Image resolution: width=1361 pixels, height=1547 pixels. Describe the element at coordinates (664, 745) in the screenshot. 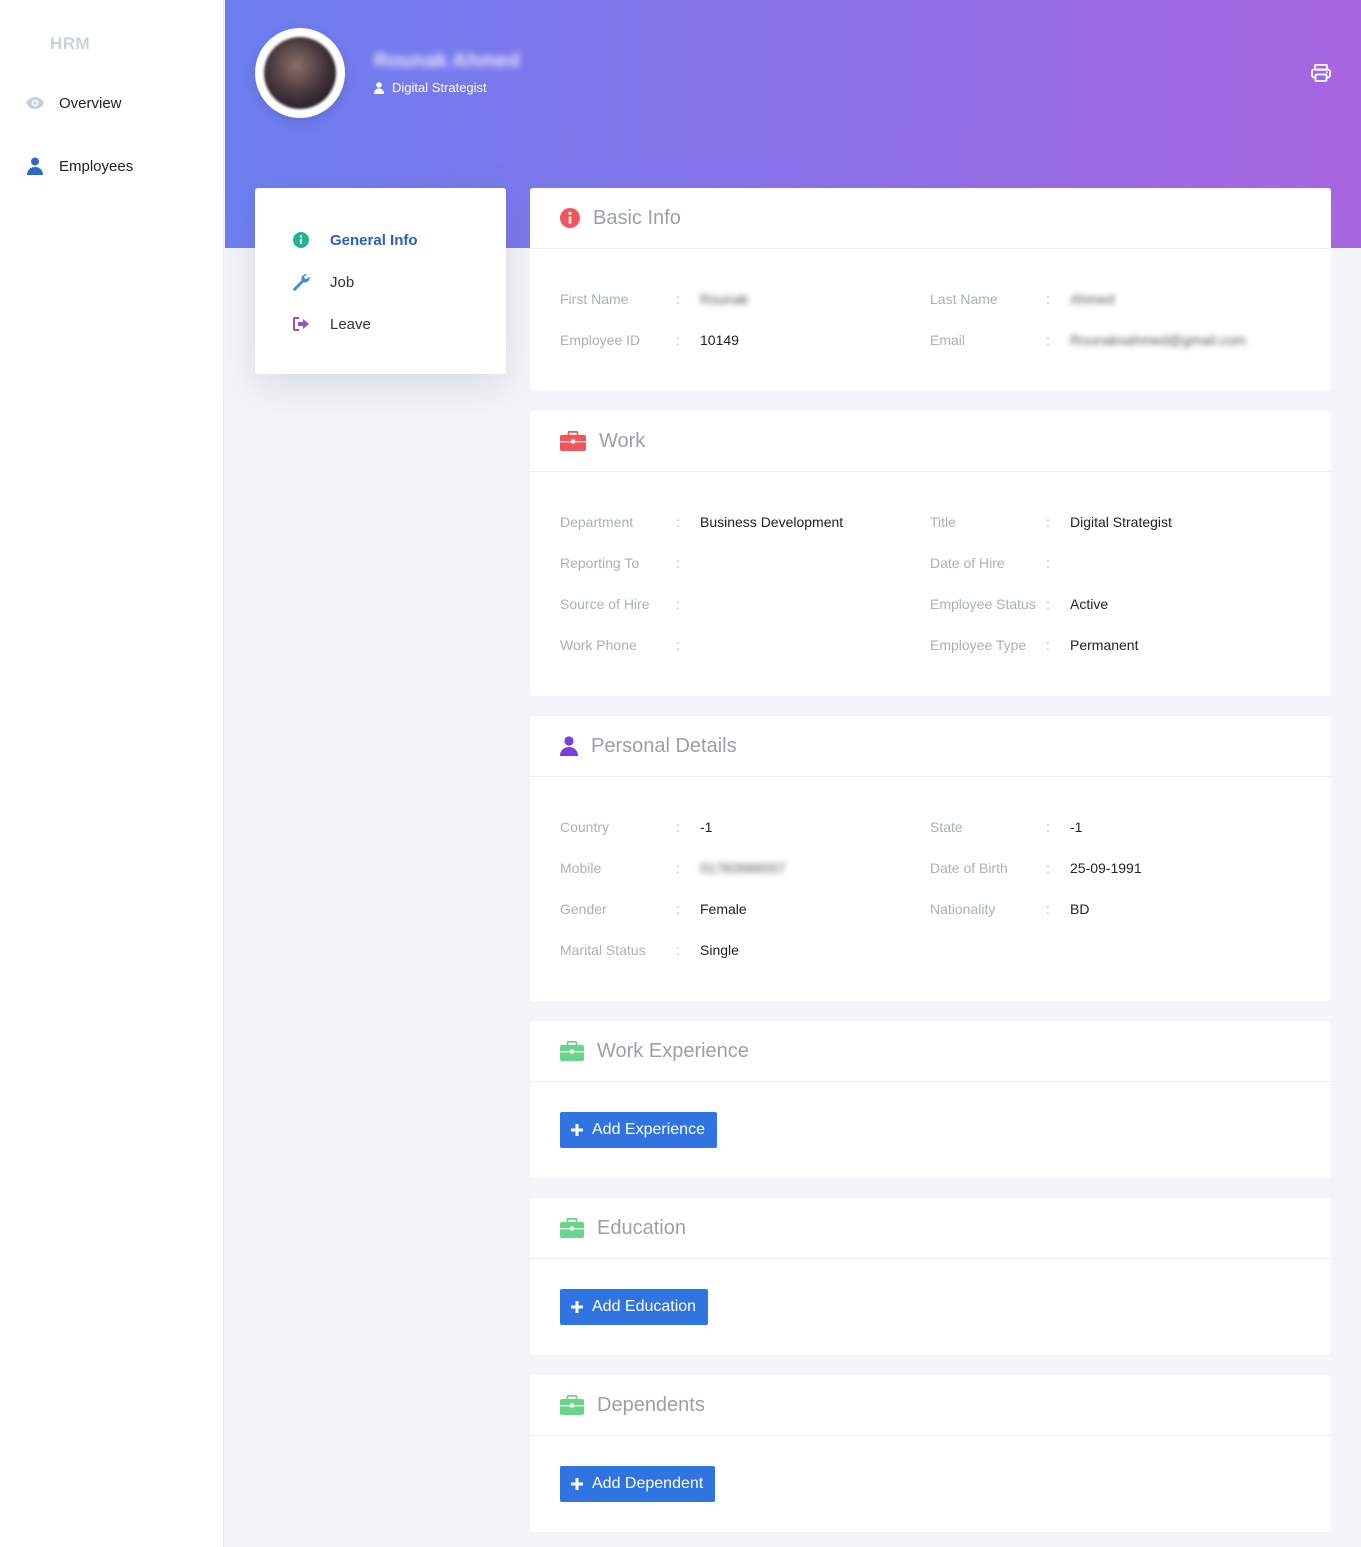

I see `panel-title: Personal Details` at that location.